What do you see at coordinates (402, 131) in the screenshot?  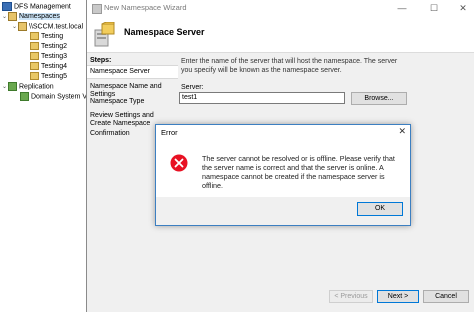 I see `close-icon: ✕` at bounding box center [402, 131].